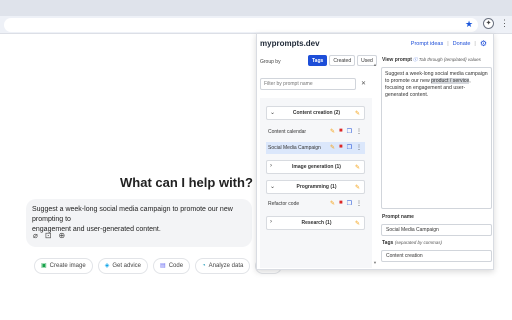 The width and height of the screenshot is (512, 320). Describe the element at coordinates (223, 266) in the screenshot. I see `chip-analyze-data: ◔ Analyze data` at that location.